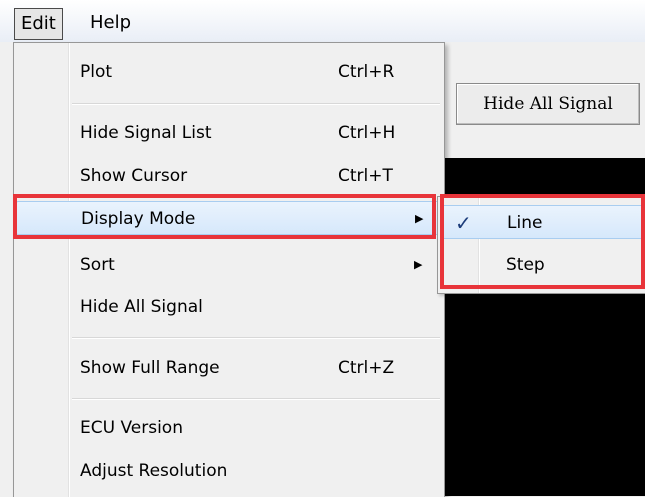 Image resolution: width=645 pixels, height=497 pixels. I want to click on menu-item-label: Plot, so click(96, 72).